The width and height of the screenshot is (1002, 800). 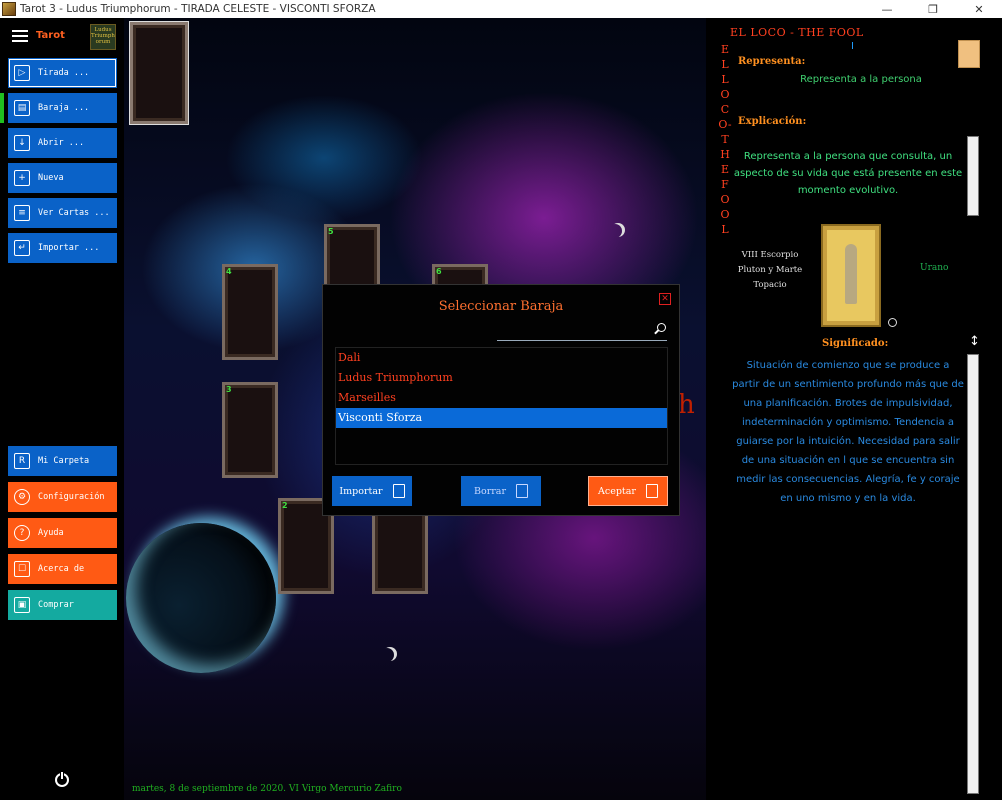 I want to click on astro-line: Pluton y Marte, so click(x=770, y=270).